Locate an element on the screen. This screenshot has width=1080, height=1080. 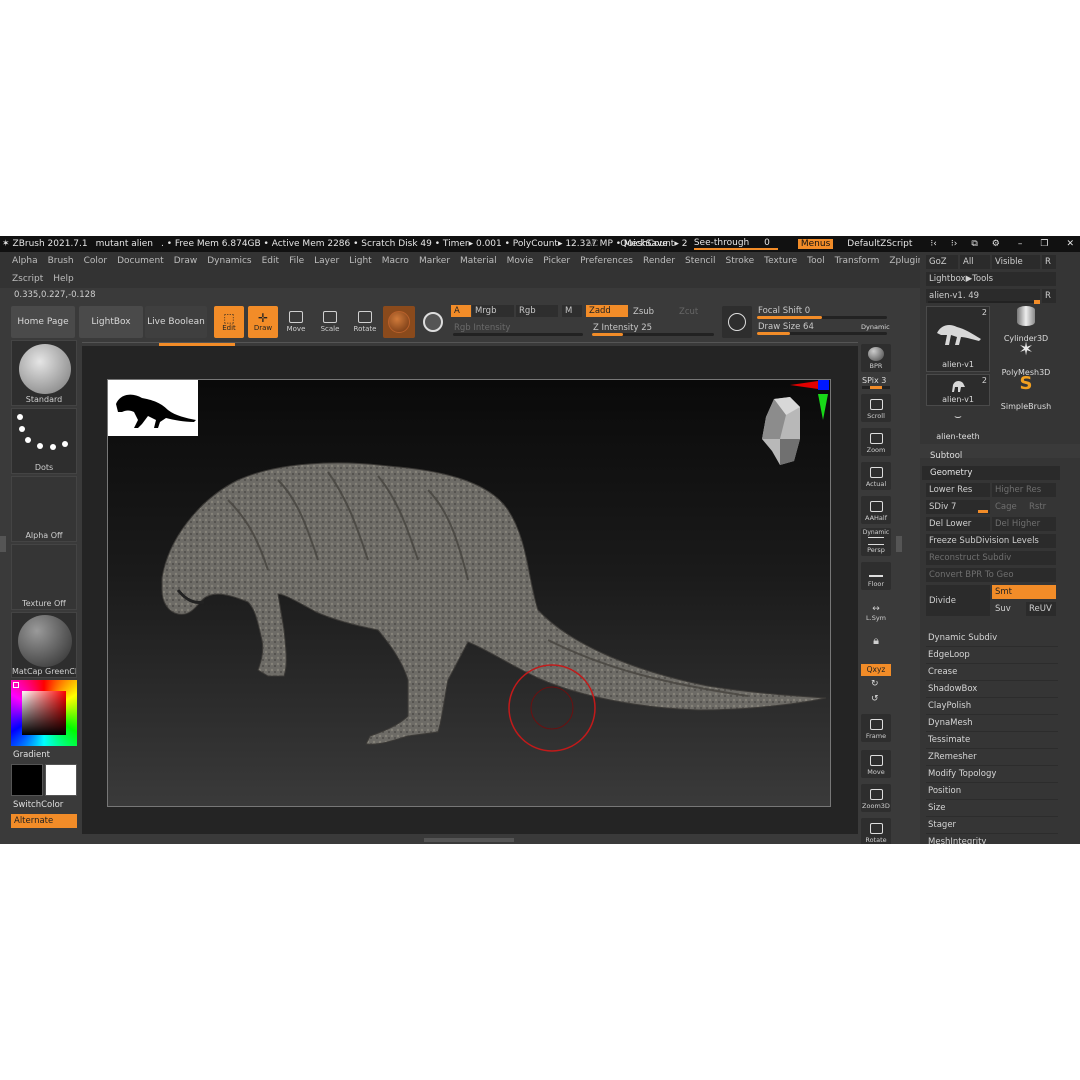
material-slot: MatCap GreenCl is located at coordinates (44, 645).